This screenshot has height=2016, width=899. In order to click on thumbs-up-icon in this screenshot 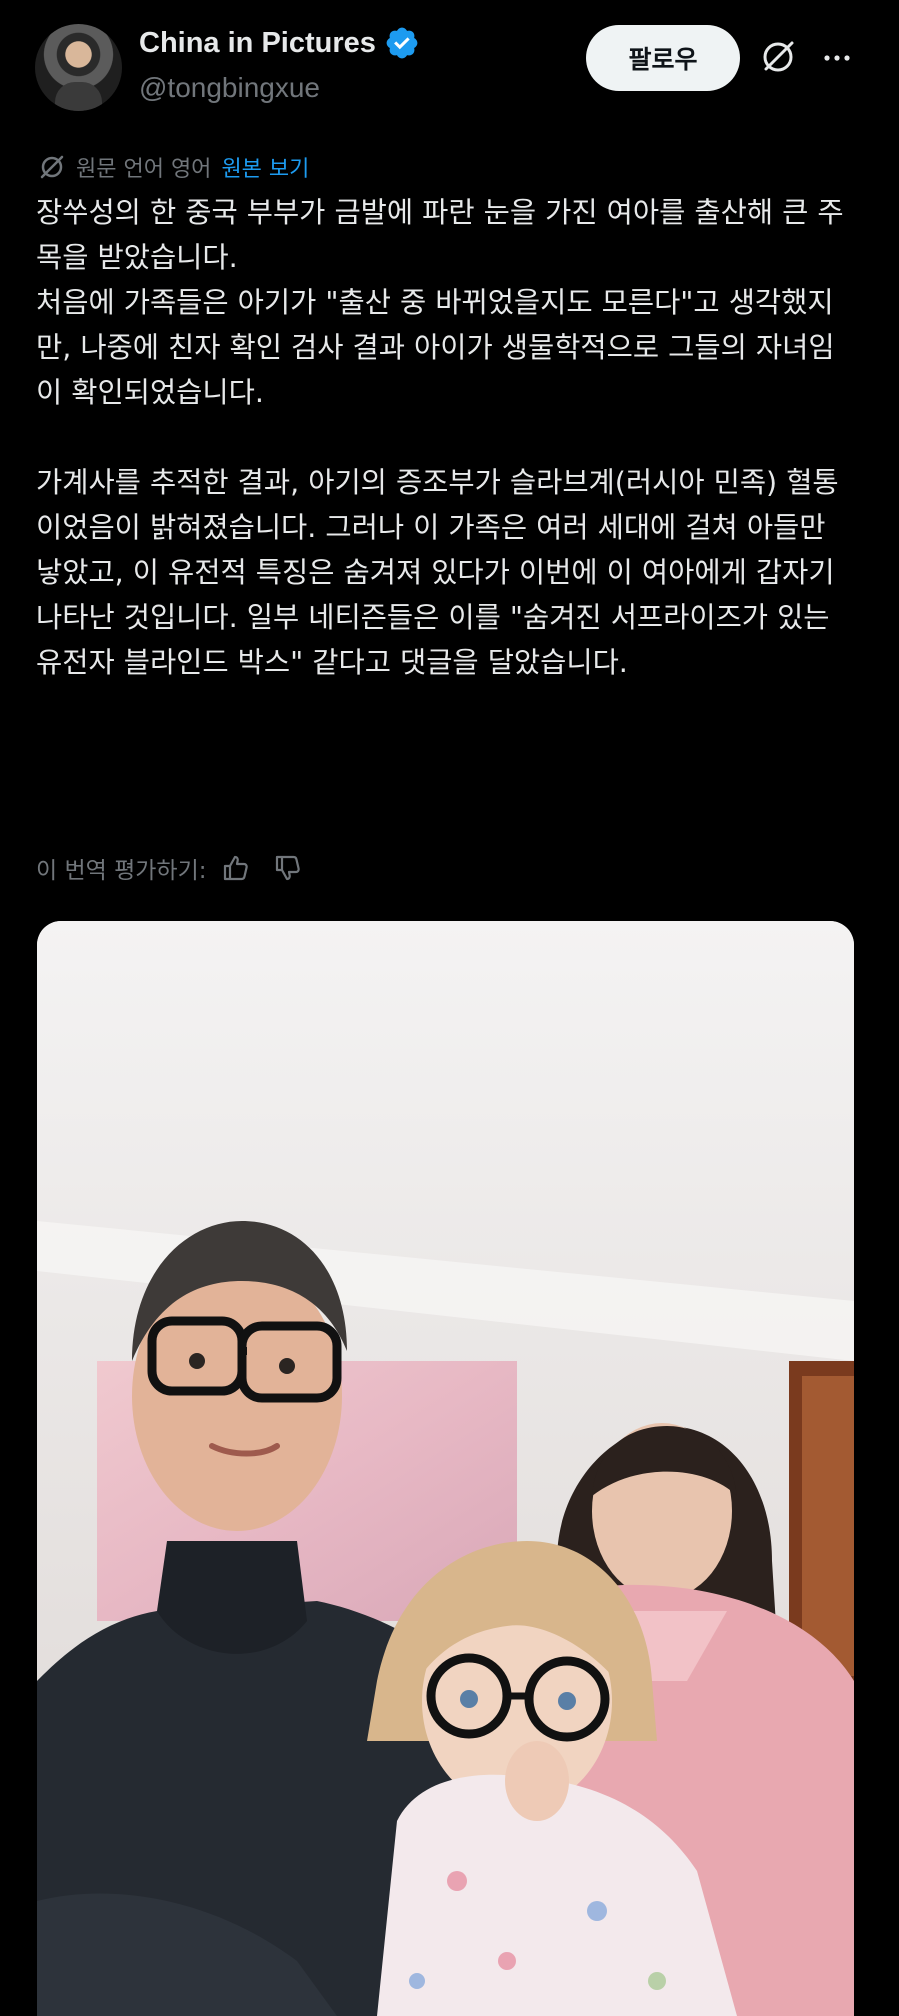, I will do `click(236, 868)`.